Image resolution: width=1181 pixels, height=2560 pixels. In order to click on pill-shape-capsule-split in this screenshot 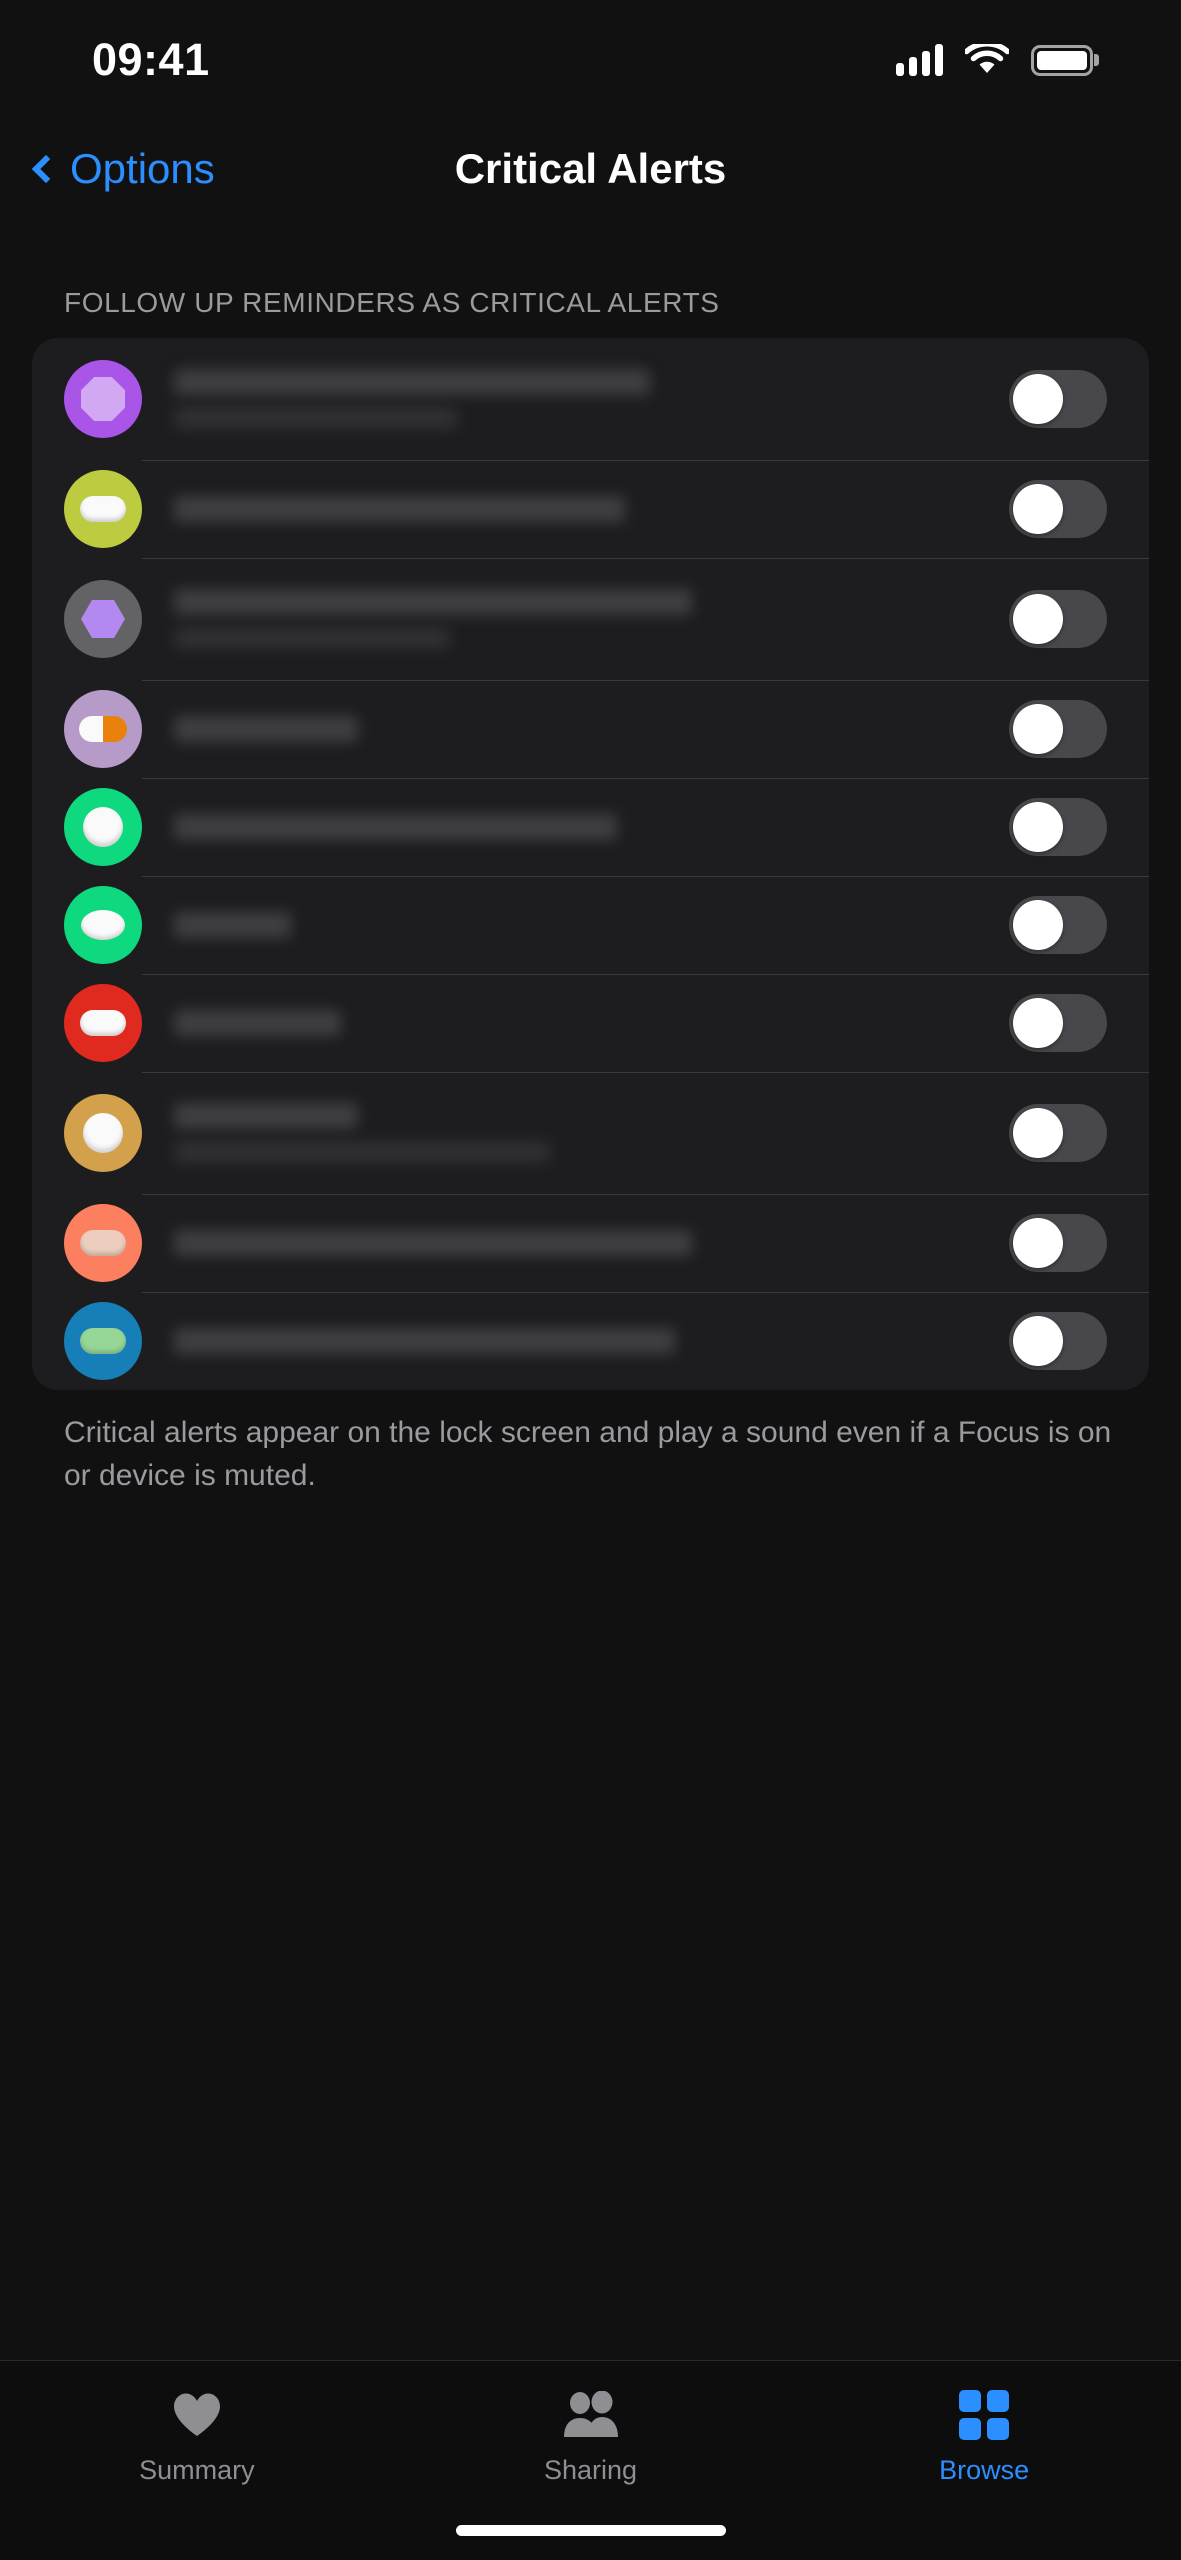, I will do `click(103, 729)`.